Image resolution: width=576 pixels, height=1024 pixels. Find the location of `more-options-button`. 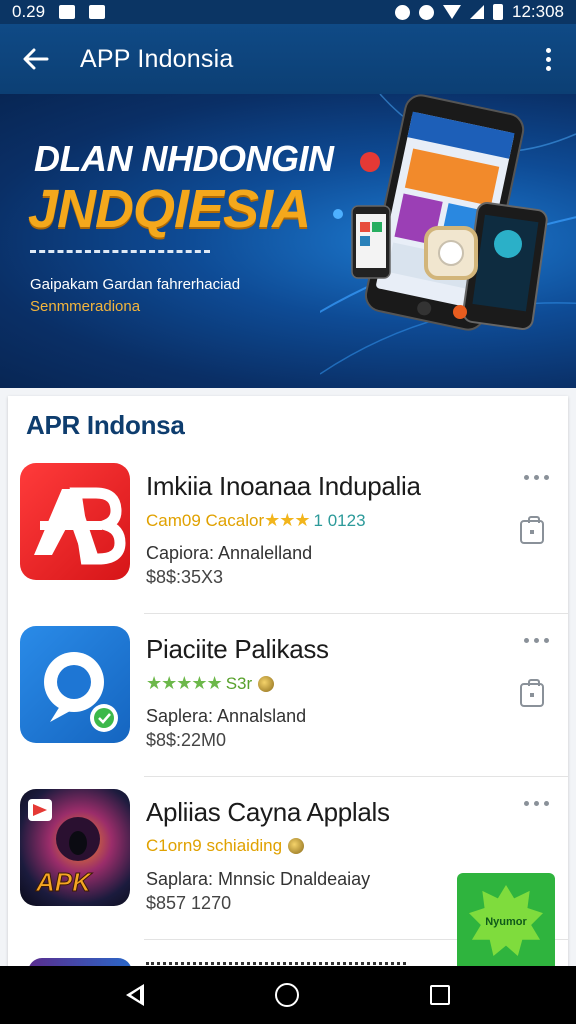

more-options-button is located at coordinates (548, 59).